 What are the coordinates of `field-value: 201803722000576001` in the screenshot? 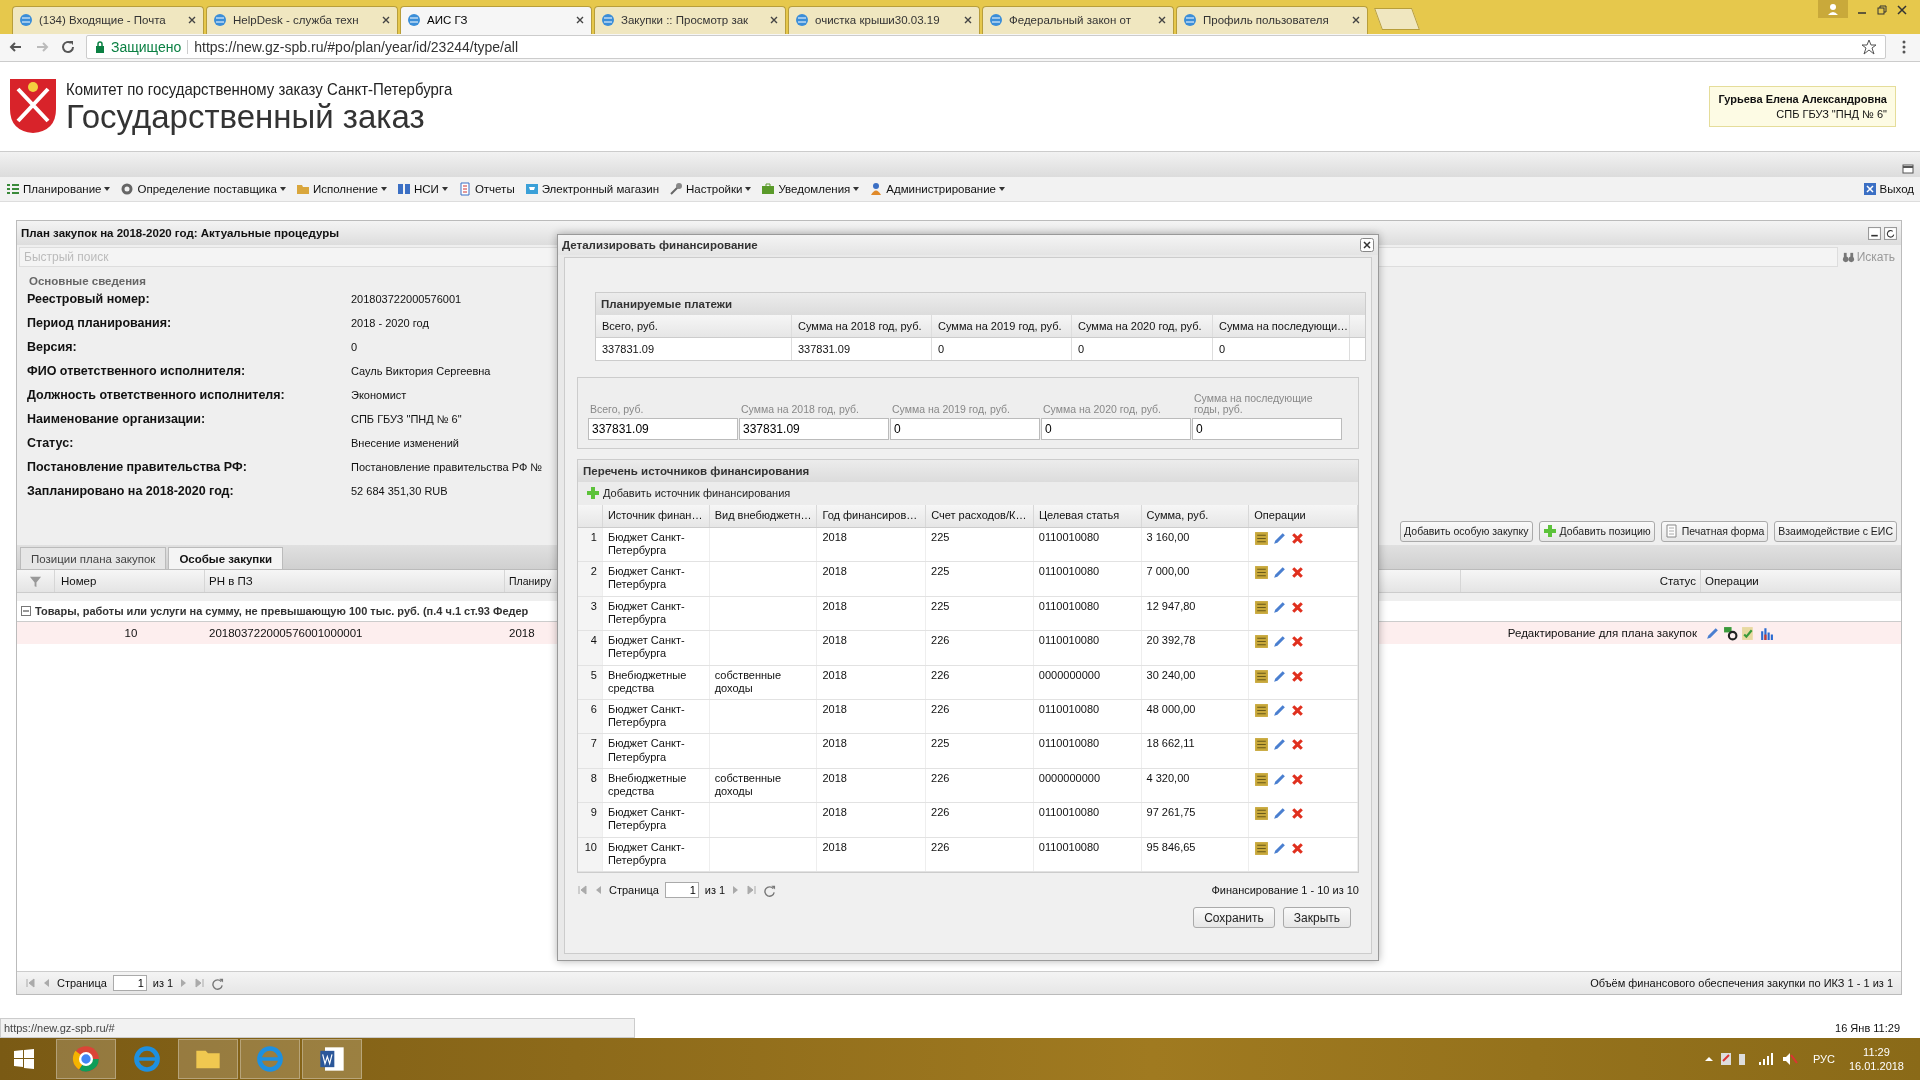 It's located at (406, 299).